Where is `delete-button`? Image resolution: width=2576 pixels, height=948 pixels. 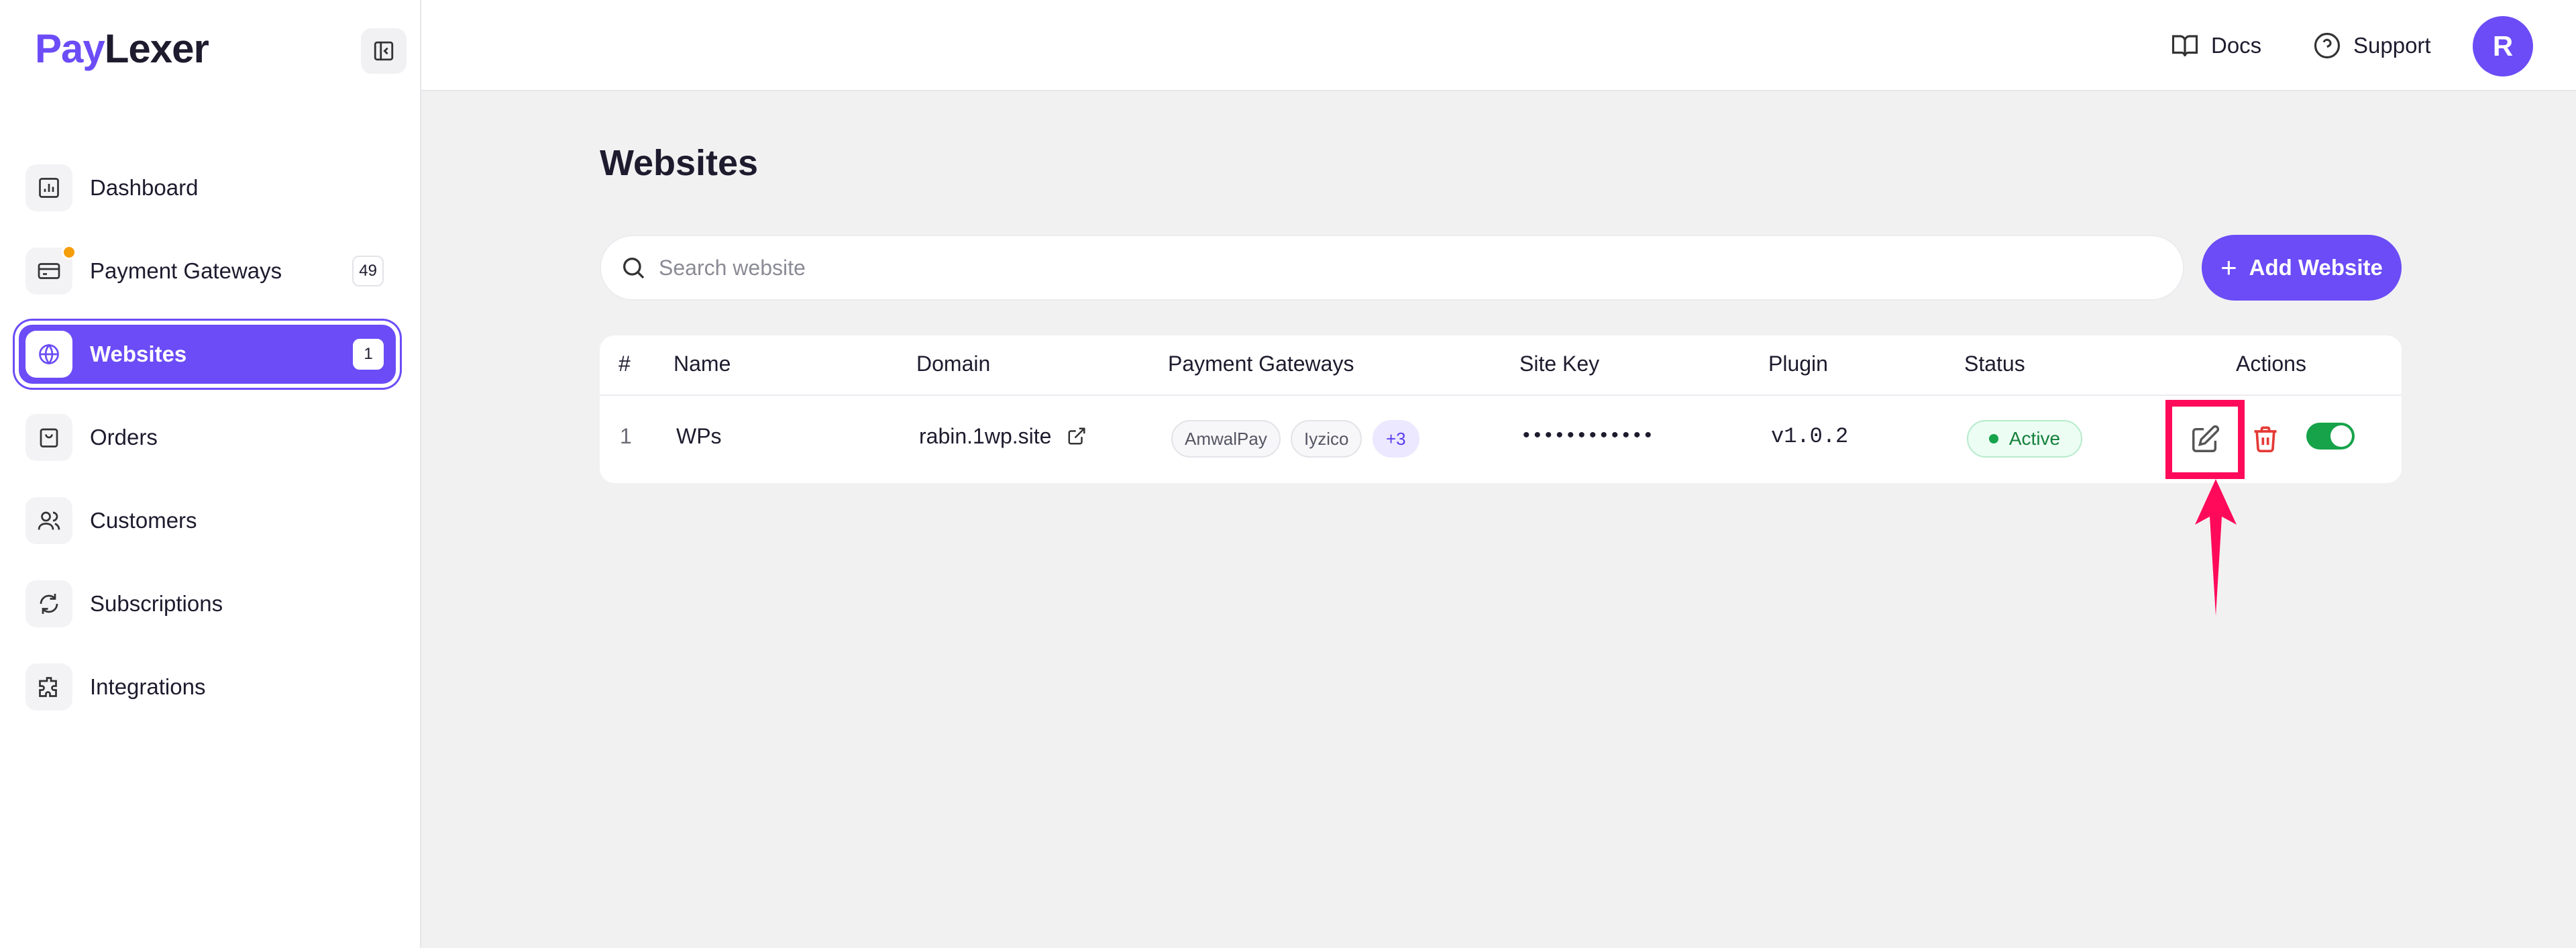 delete-button is located at coordinates (2265, 439).